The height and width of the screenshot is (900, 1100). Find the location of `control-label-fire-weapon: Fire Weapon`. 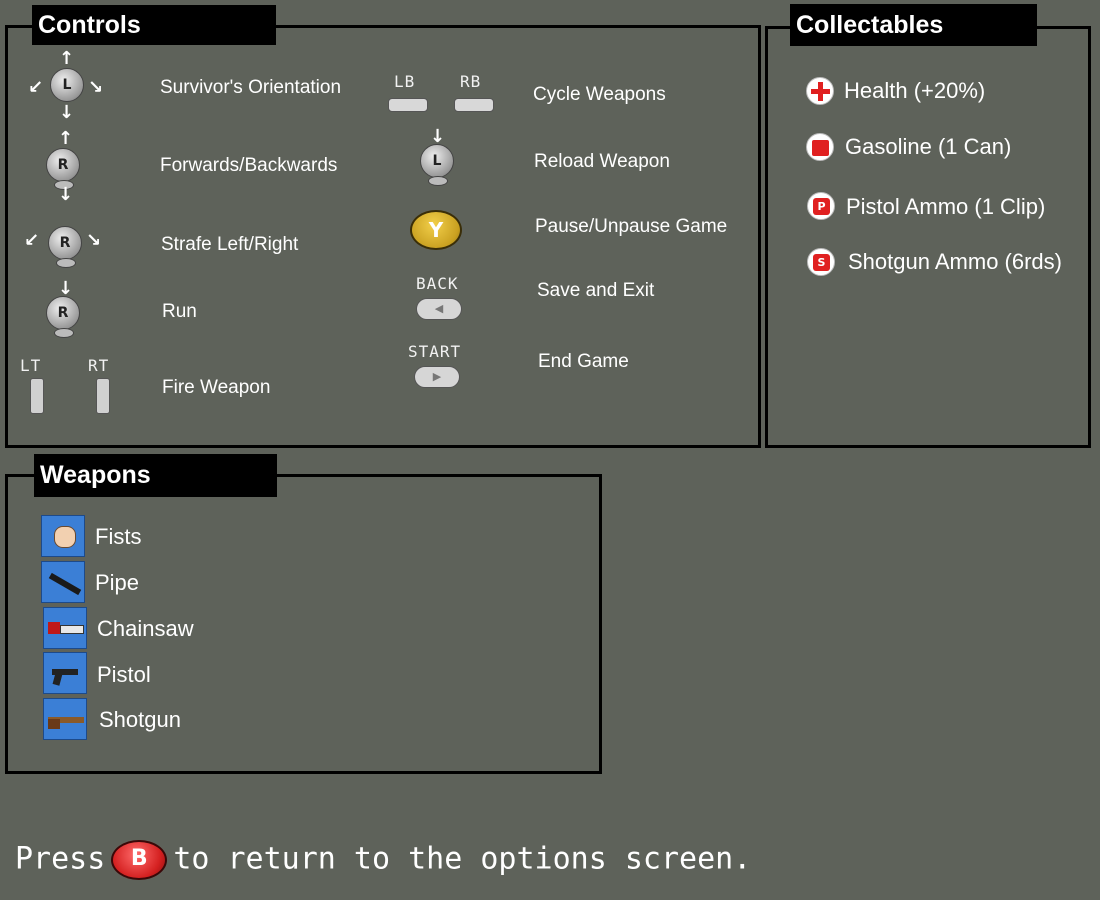

control-label-fire-weapon: Fire Weapon is located at coordinates (216, 387).